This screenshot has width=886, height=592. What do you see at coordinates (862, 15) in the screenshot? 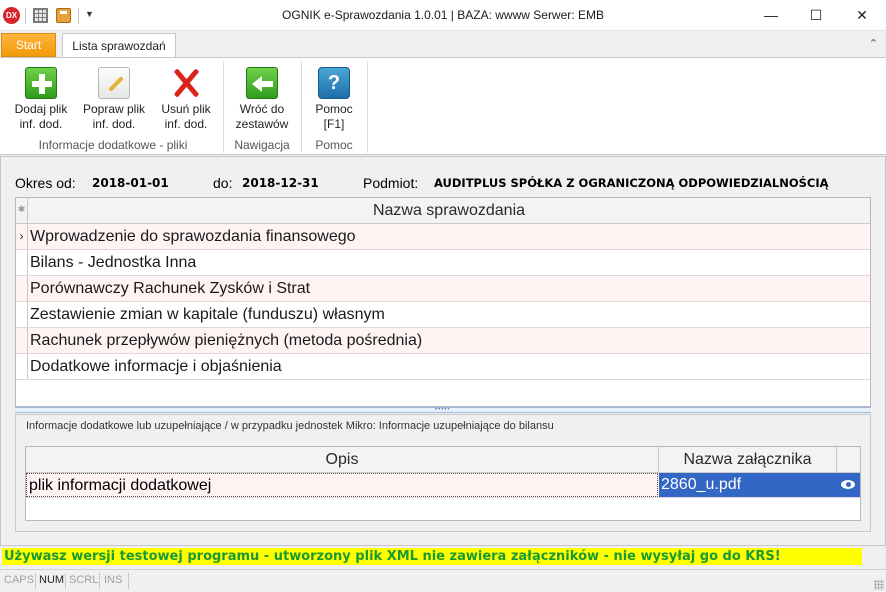
I see `close-button: ✕` at bounding box center [862, 15].